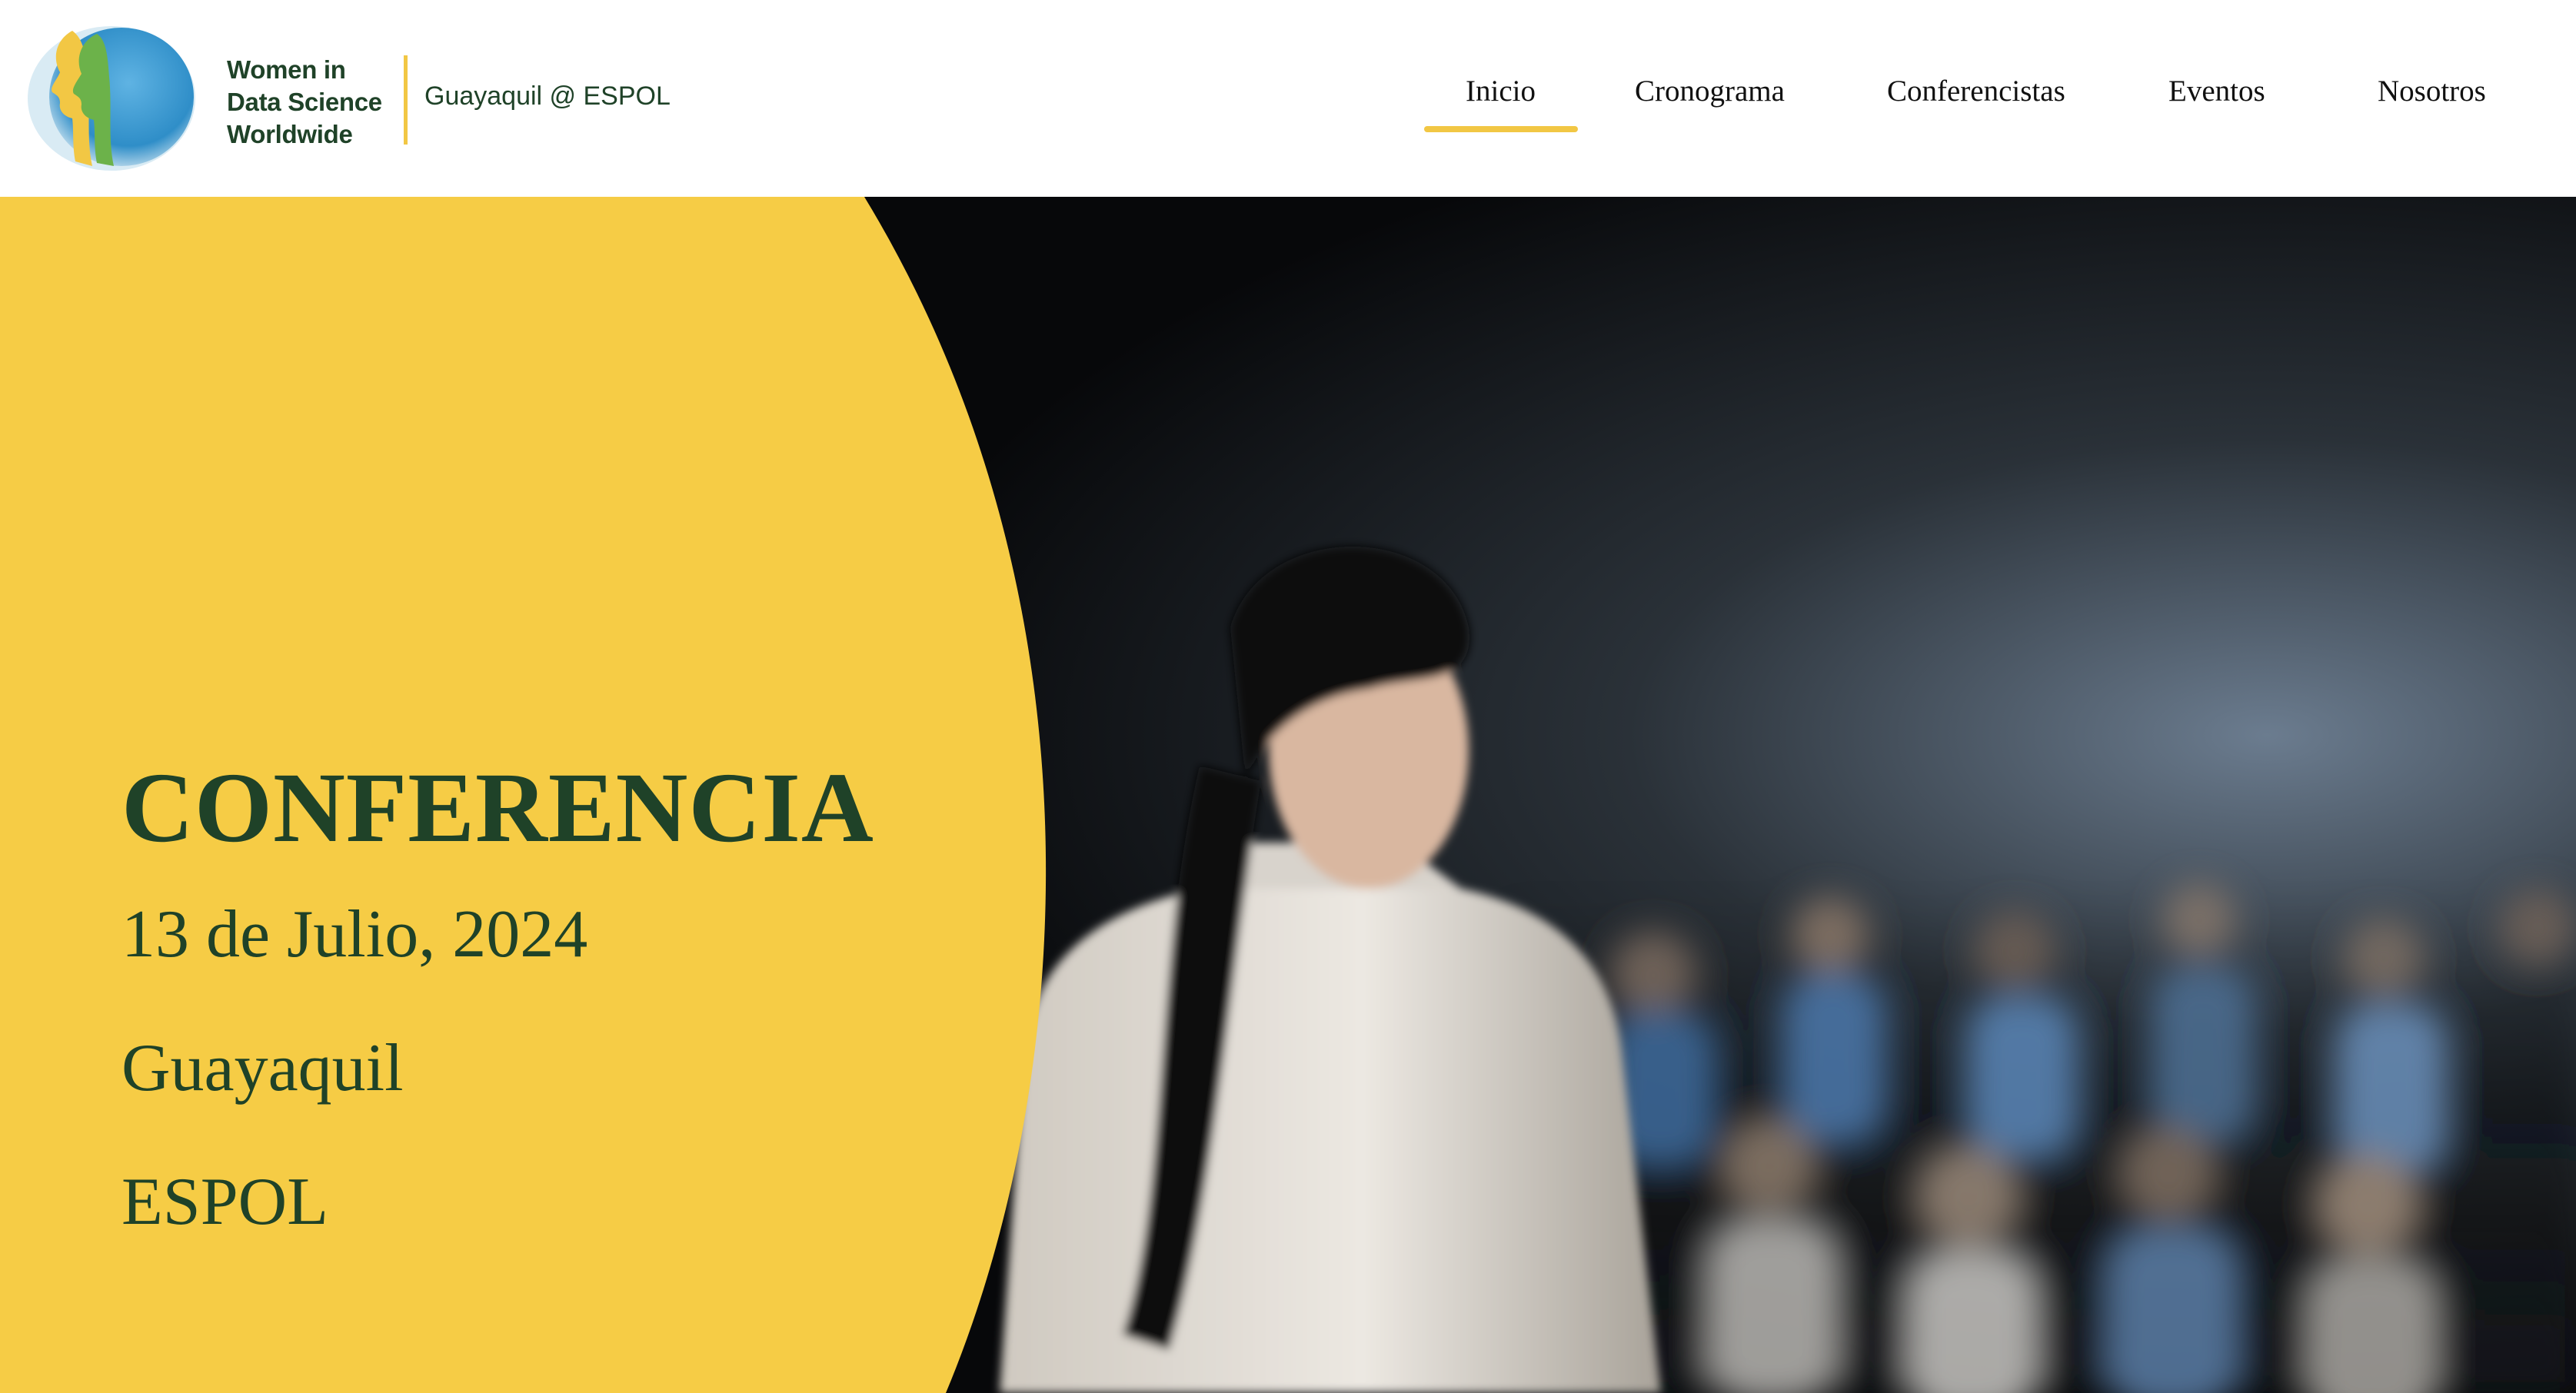  I want to click on nav-item-conferencistas: Conferencistas, so click(1976, 91).